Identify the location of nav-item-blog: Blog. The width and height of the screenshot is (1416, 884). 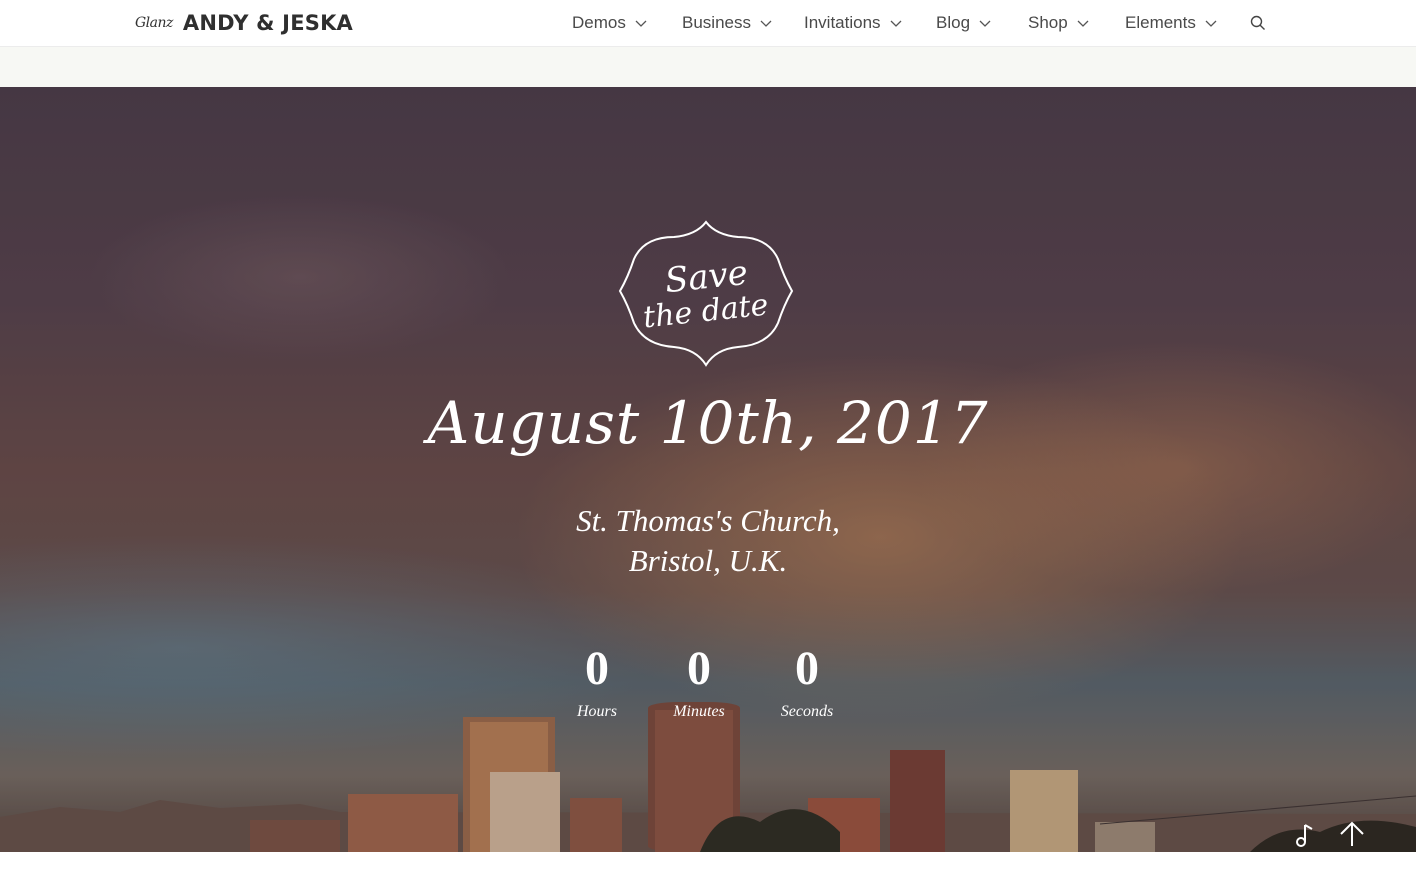
(964, 23).